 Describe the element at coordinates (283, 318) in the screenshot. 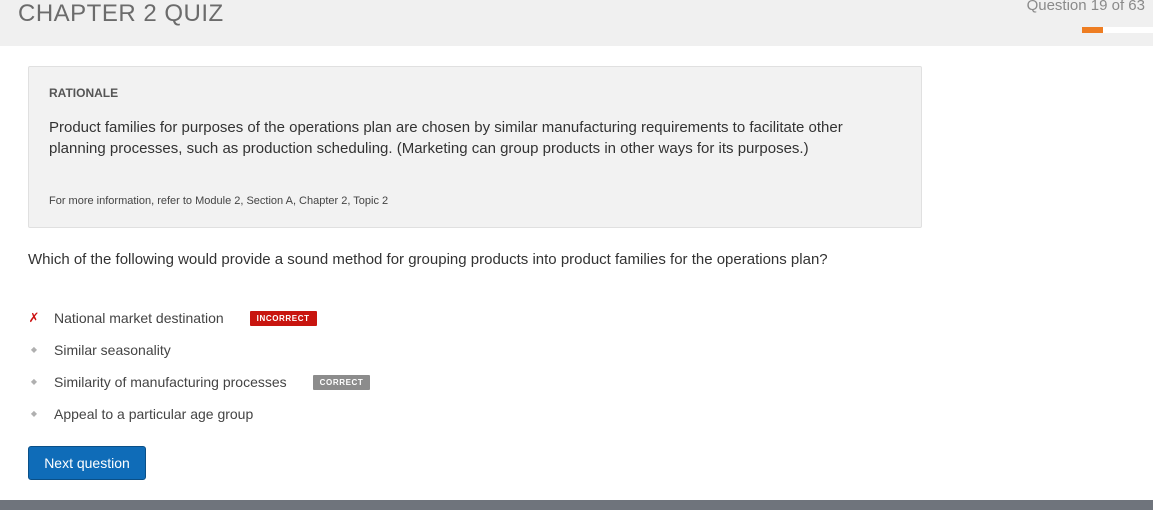

I see `incorrect-badge: INCORRECT` at that location.